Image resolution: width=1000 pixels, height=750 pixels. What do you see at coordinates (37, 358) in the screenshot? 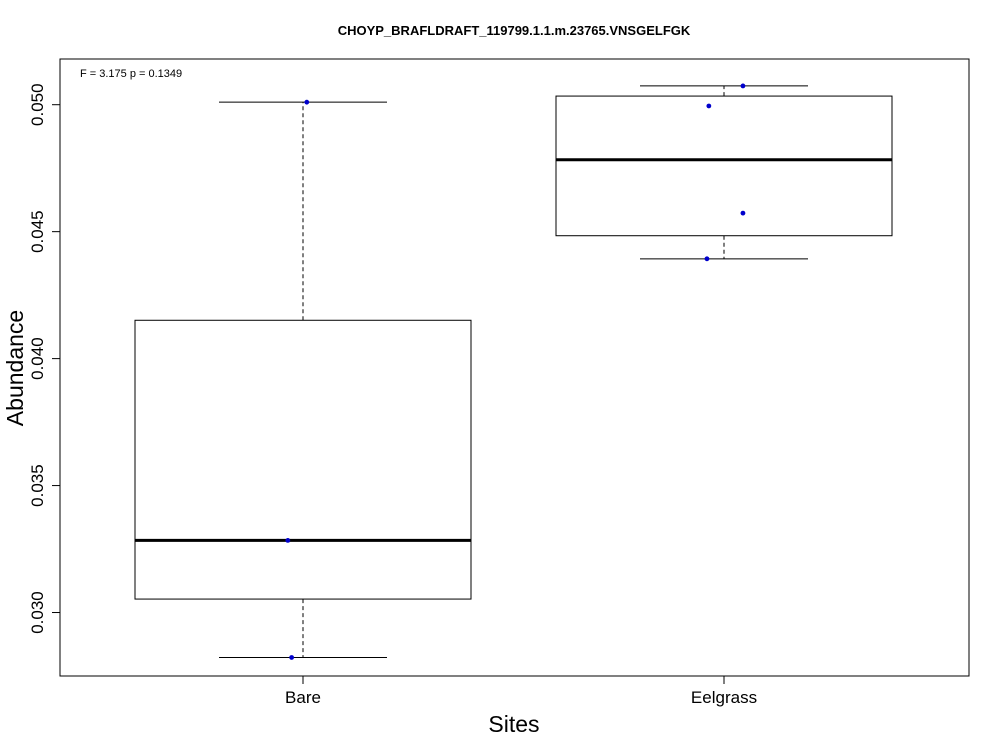
I see `y-tick-label: 0.040` at bounding box center [37, 358].